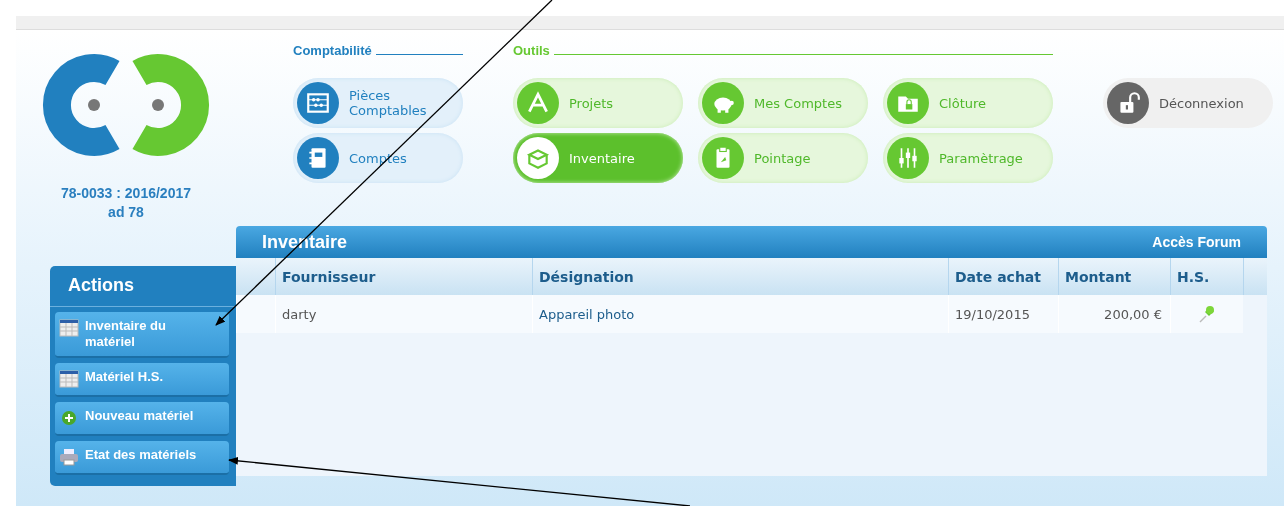  What do you see at coordinates (1114, 276) in the screenshot?
I see `column-header: Montant` at bounding box center [1114, 276].